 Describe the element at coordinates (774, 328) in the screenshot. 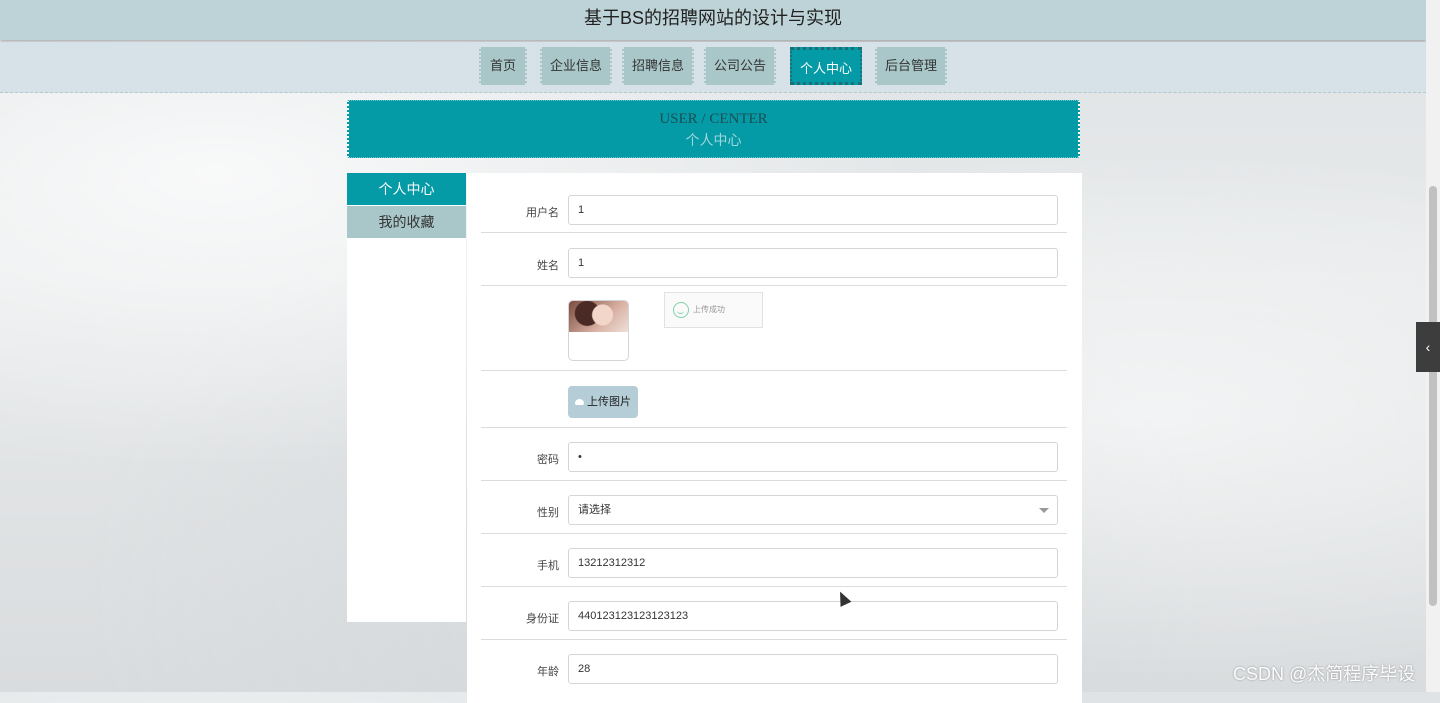

I see `form-row-avatar: 上传成功` at that location.